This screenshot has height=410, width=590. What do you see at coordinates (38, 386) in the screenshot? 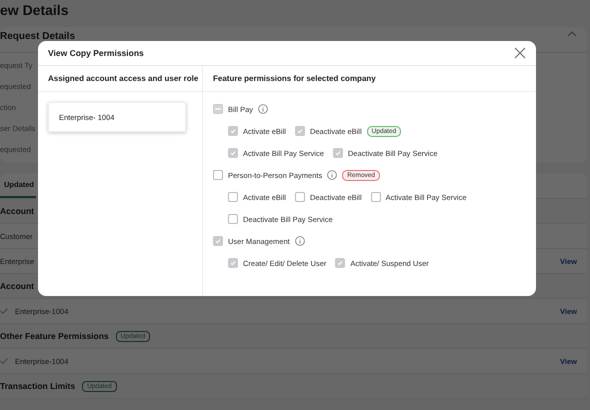
I see `section-heading: Transaction Limits` at bounding box center [38, 386].